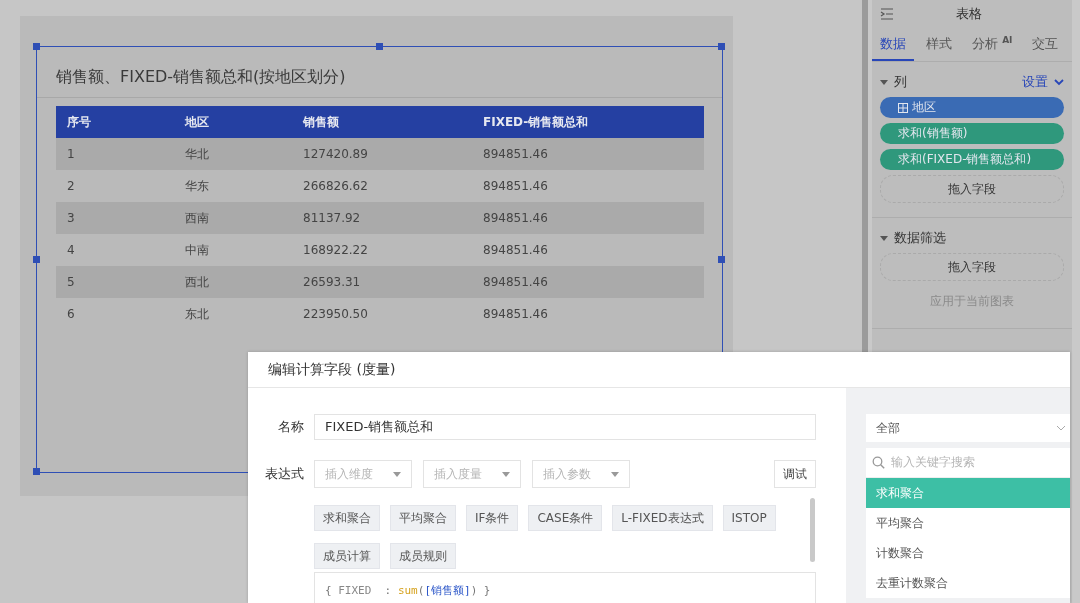  Describe the element at coordinates (423, 556) in the screenshot. I see `function-chip: 成员规则` at that location.